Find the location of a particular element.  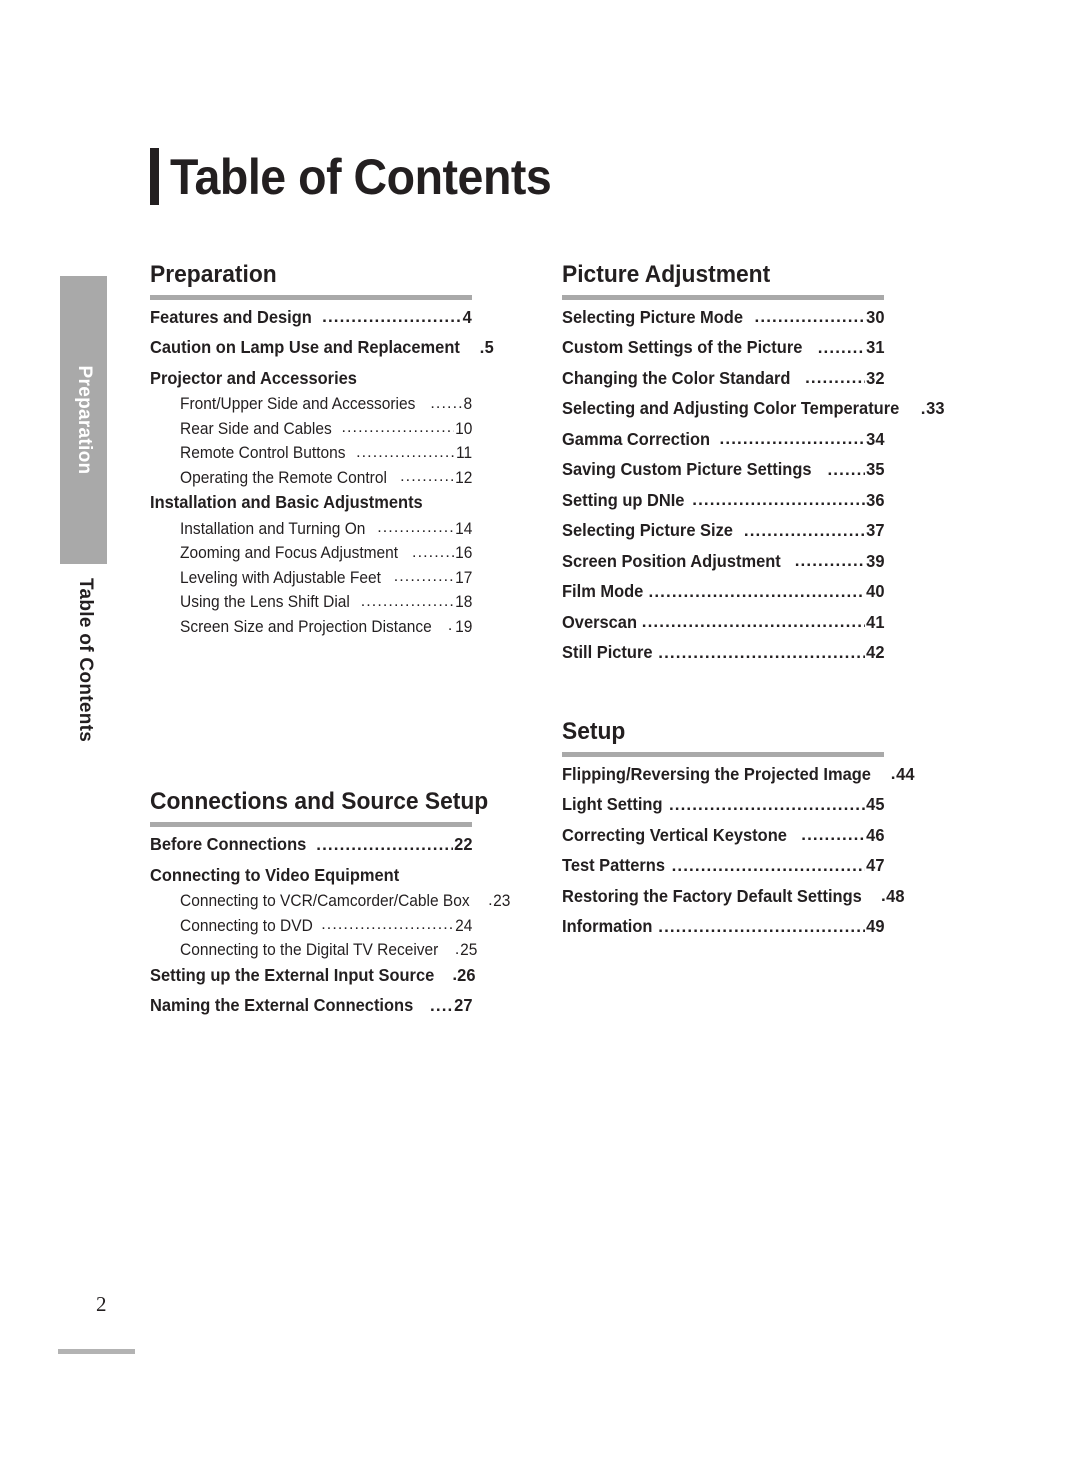

toc-entry-page: 33 is located at coordinates (935, 408).